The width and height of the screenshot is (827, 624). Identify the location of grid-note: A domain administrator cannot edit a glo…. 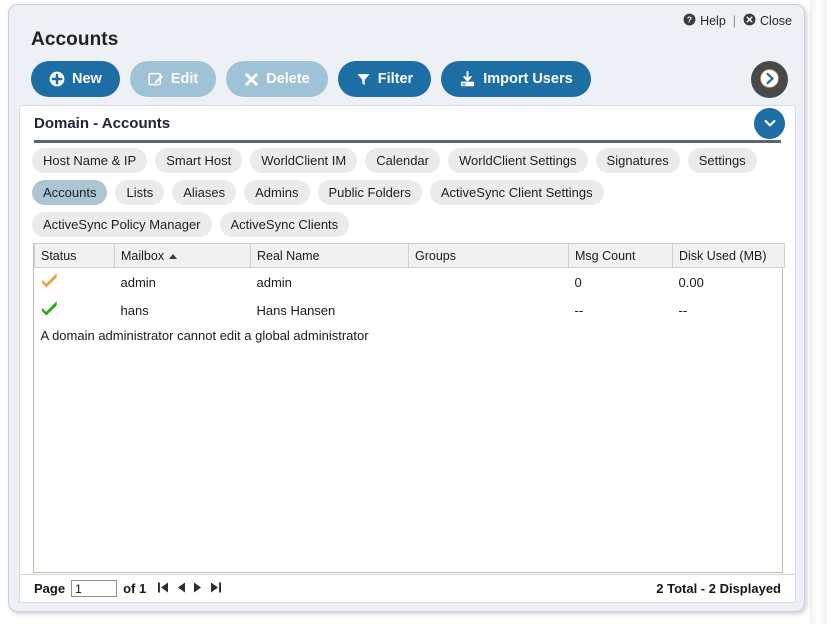
(204, 335).